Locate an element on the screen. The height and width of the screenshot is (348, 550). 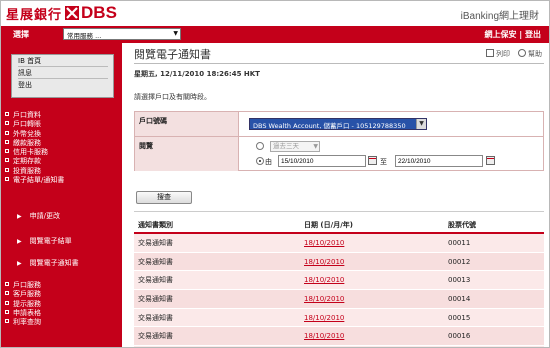
sidebar-item-accounts: 戶口資料 is located at coordinates (34, 115).